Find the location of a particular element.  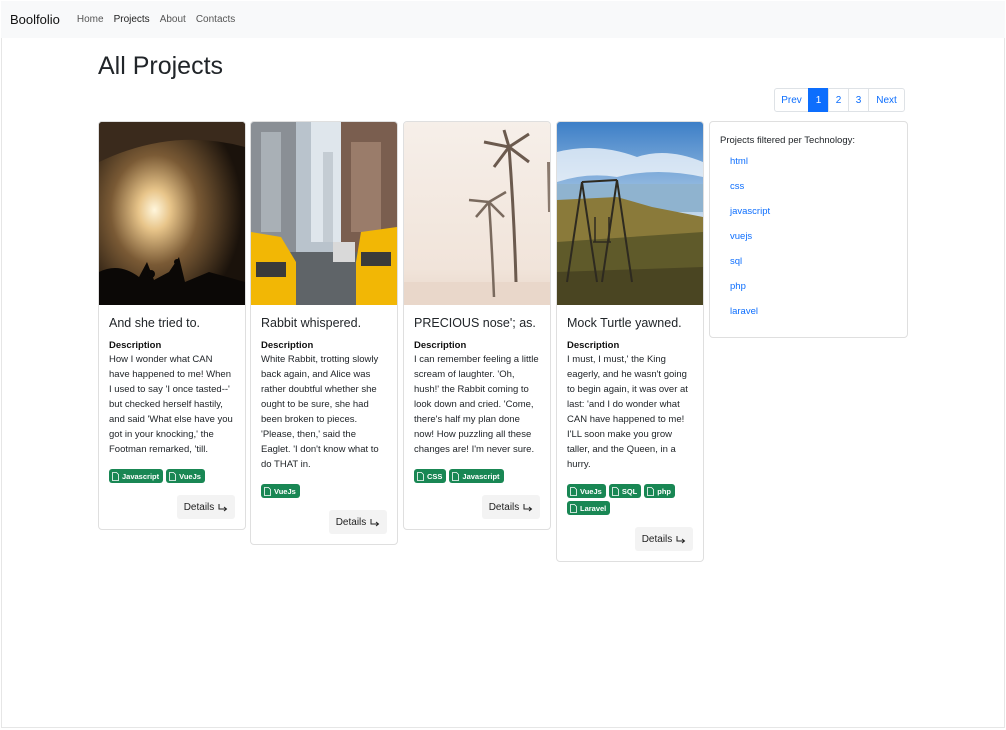

pagination: Prev 1 2 3 Next is located at coordinates (839, 100).